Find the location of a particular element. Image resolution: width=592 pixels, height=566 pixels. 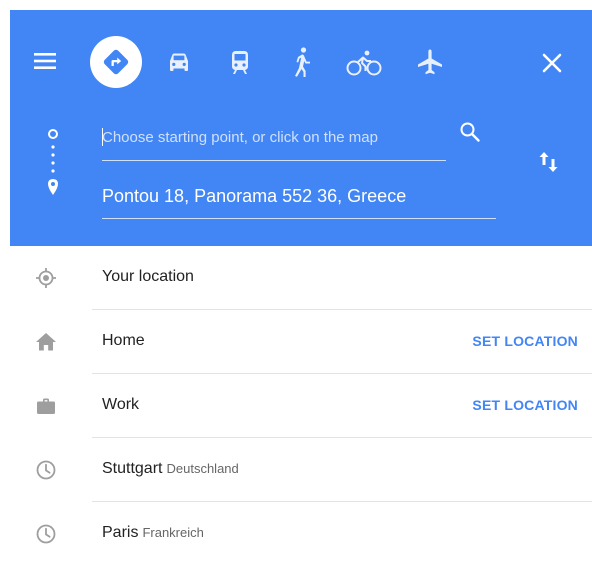

starting-point-field is located at coordinates (274, 140).